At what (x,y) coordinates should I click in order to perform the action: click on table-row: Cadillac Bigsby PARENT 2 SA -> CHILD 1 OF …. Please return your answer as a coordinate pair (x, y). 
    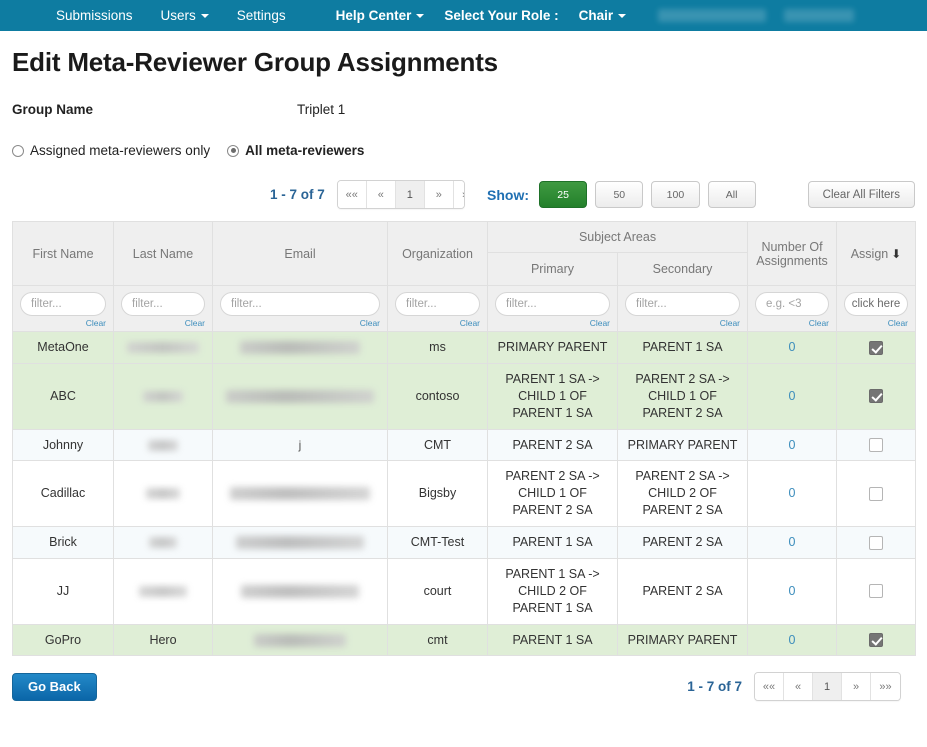
    Looking at the image, I should click on (464, 493).